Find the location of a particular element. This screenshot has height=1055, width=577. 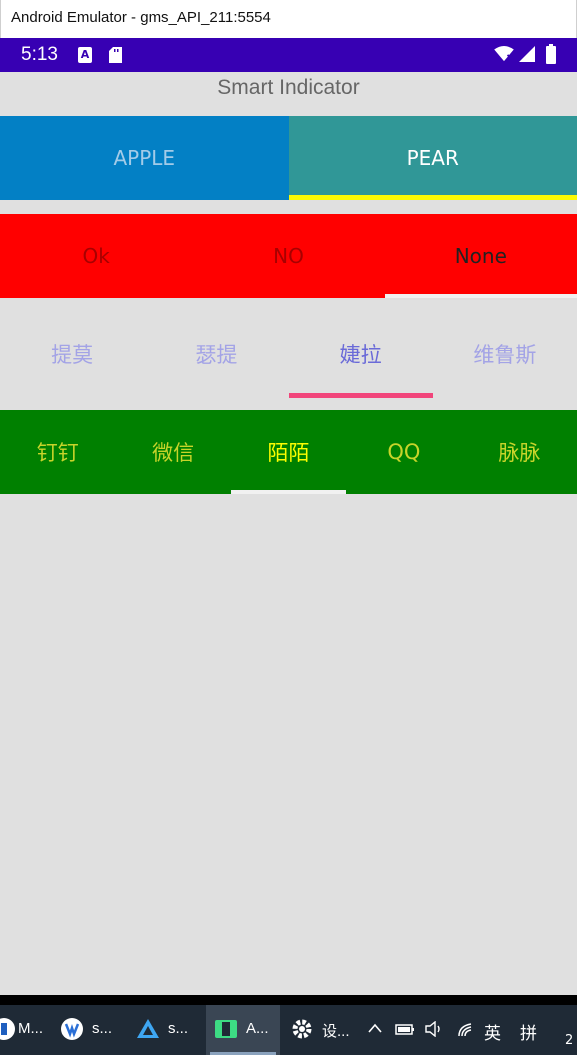

indicator-2: Ok NO None is located at coordinates (288, 256).